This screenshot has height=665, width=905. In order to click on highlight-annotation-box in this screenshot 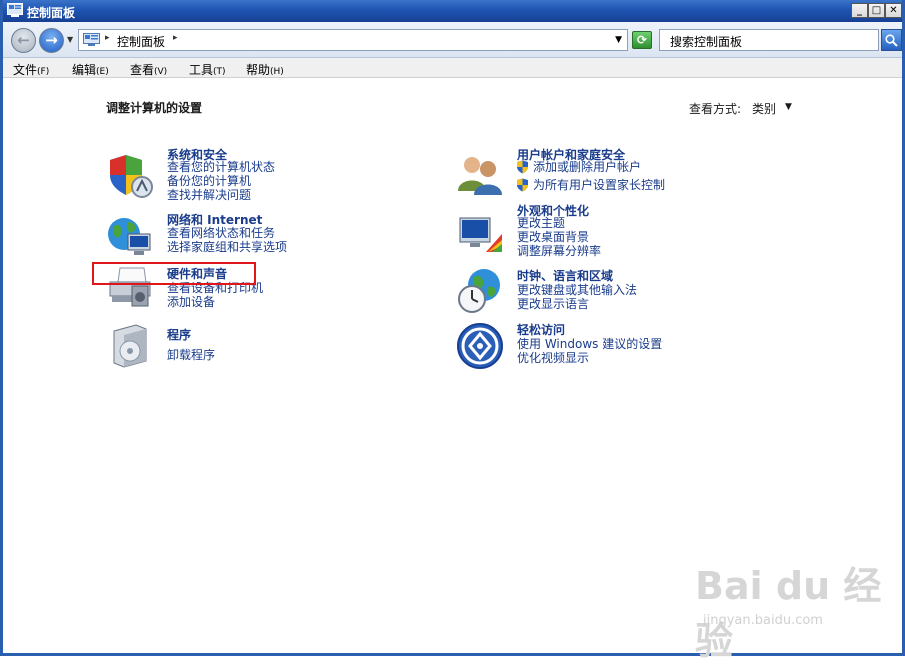, I will do `click(174, 273)`.